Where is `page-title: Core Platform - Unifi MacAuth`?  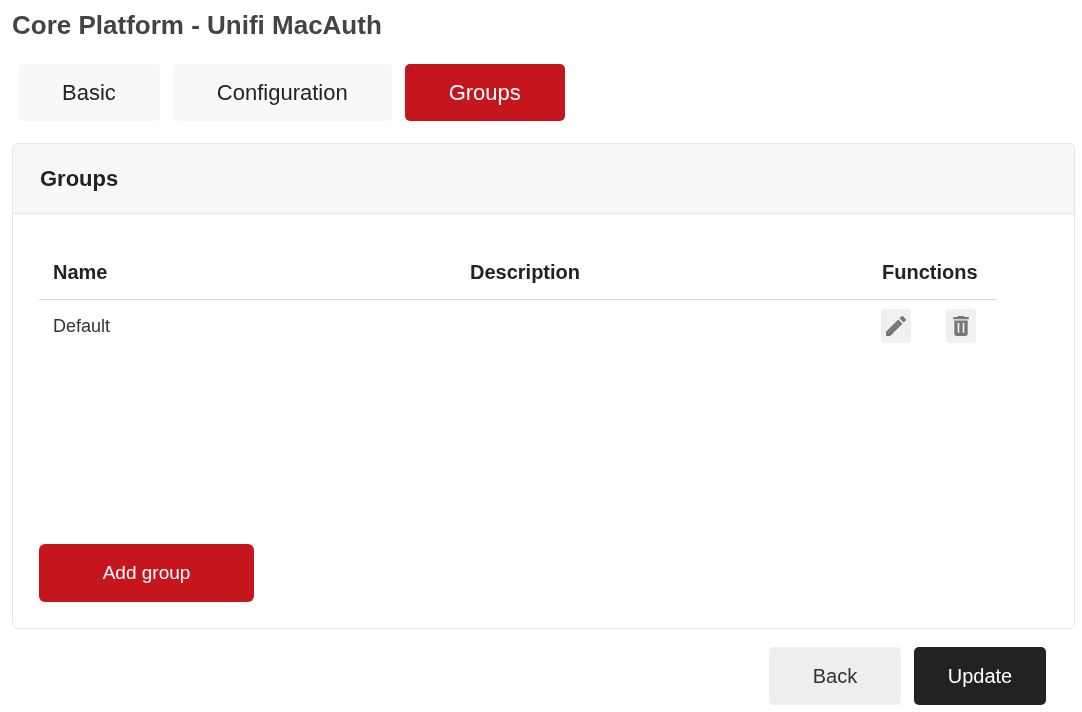 page-title: Core Platform - Unifi MacAuth is located at coordinates (197, 25).